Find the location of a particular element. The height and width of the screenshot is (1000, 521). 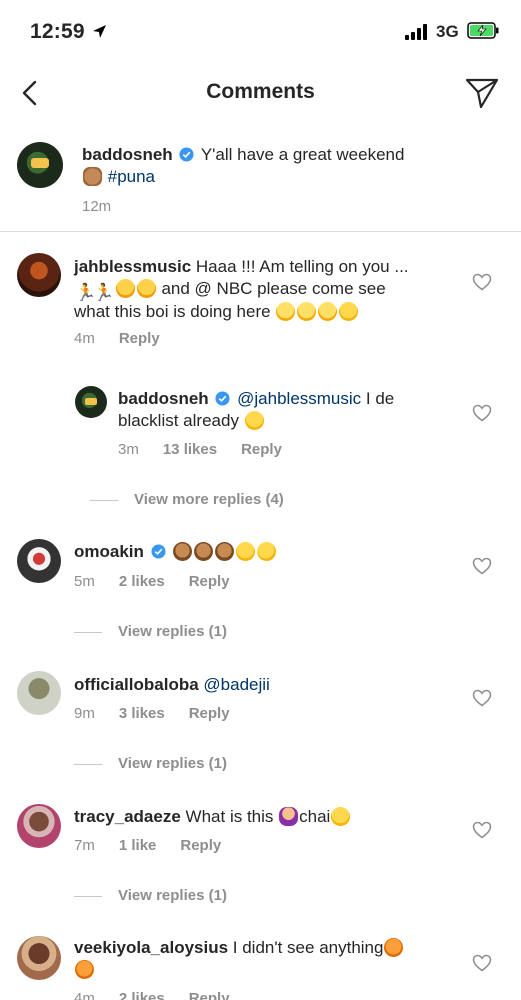

caption-username: baddosneh is located at coordinates (127, 154).